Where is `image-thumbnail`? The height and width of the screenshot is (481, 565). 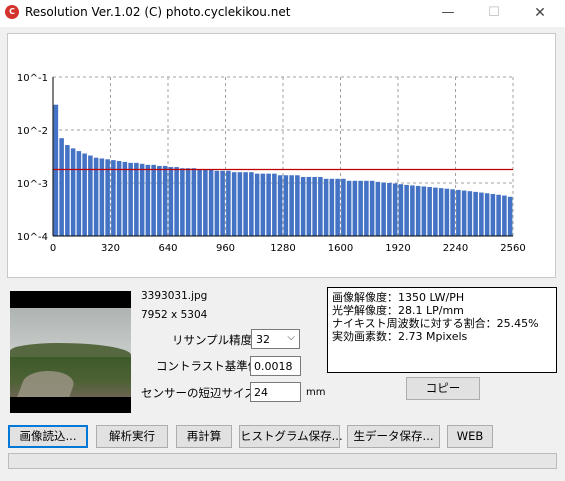
image-thumbnail is located at coordinates (70, 352).